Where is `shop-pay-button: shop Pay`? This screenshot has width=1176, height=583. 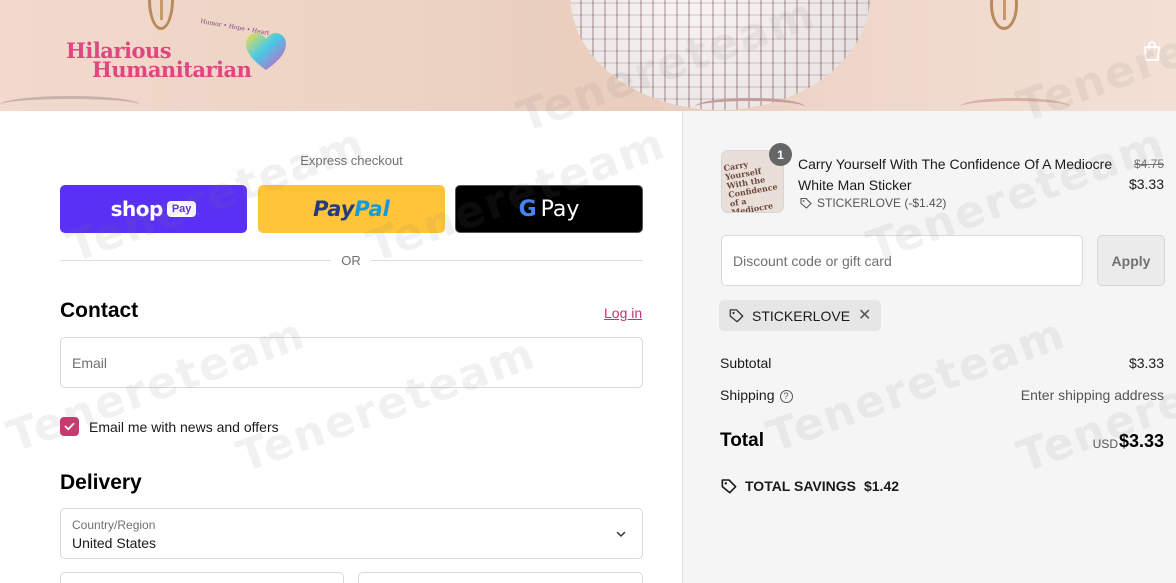
shop-pay-button: shop Pay is located at coordinates (153, 209).